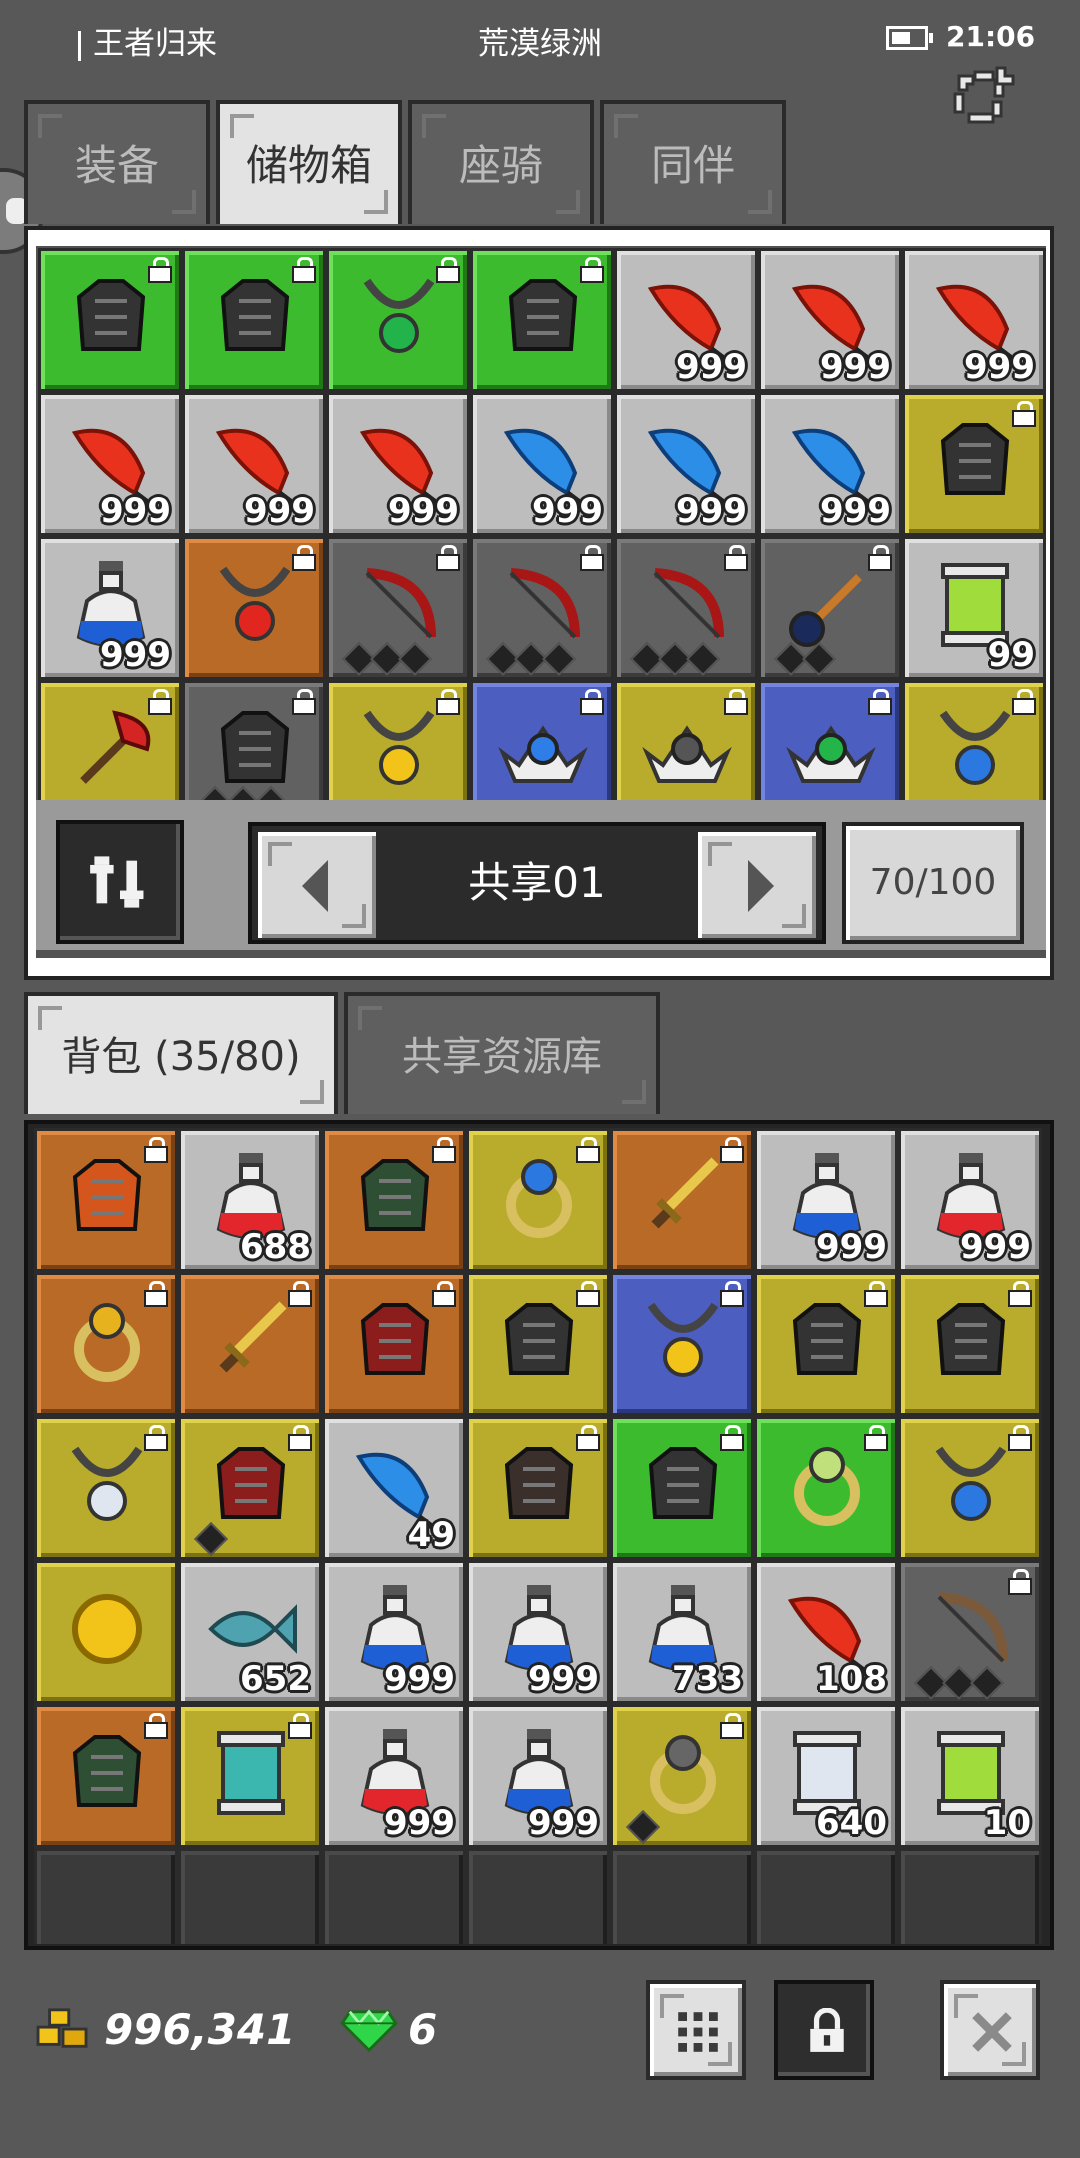 The height and width of the screenshot is (2158, 1080). Describe the element at coordinates (250, 1632) in the screenshot. I see `backpack-slot: 652` at that location.